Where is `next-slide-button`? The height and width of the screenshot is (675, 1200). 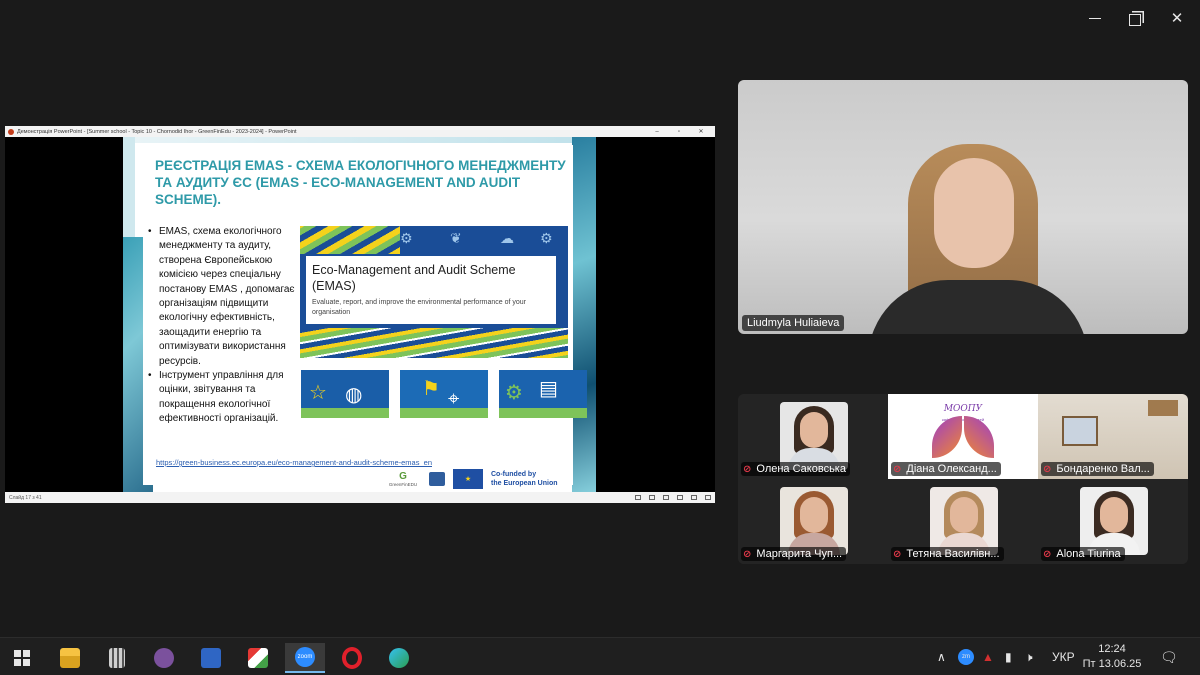
next-slide-button is located at coordinates (652, 497).